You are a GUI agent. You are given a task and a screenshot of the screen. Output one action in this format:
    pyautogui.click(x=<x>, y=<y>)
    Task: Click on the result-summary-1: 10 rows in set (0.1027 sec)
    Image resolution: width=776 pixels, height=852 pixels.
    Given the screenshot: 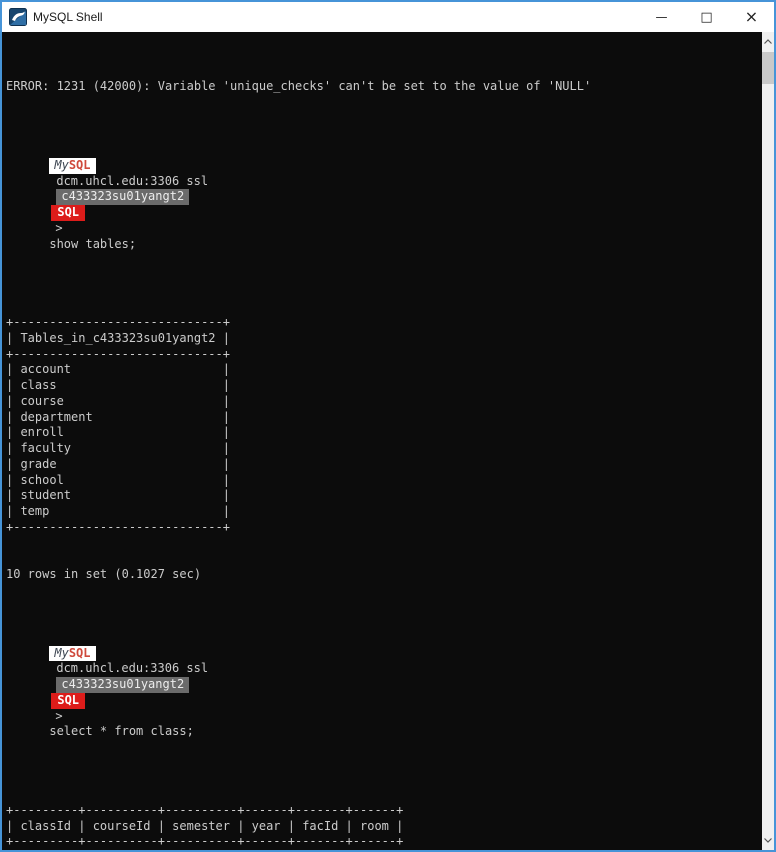 What is the action you would take?
    pyautogui.click(x=104, y=573)
    